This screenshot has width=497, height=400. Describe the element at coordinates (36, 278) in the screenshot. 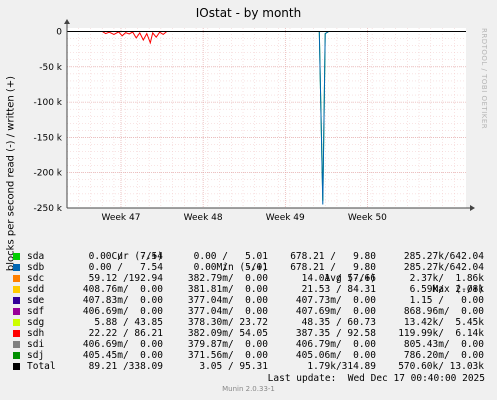

I see `legend-name: sdc` at that location.